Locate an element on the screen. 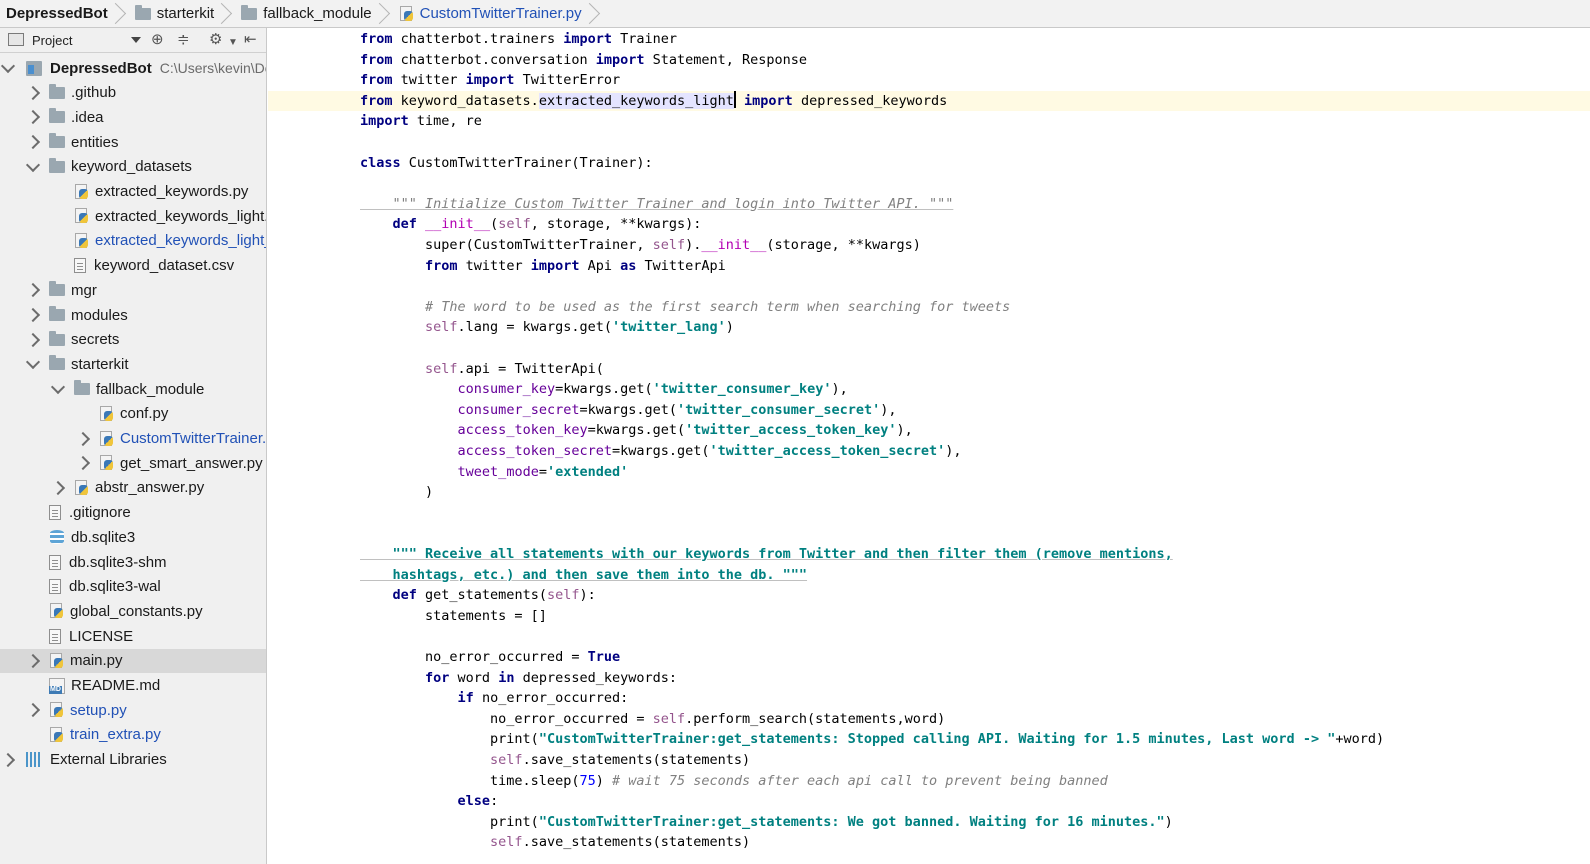  tree-item: extracted_keywords_light_ is located at coordinates (133, 241).